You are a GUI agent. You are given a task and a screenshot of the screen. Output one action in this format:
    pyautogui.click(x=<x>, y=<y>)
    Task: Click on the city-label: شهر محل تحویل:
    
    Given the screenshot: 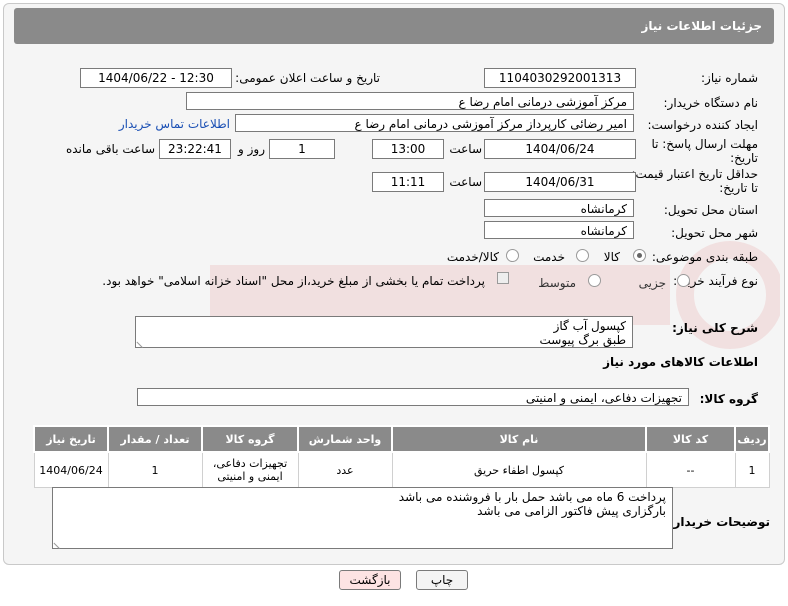 What is the action you would take?
    pyautogui.click(x=714, y=233)
    